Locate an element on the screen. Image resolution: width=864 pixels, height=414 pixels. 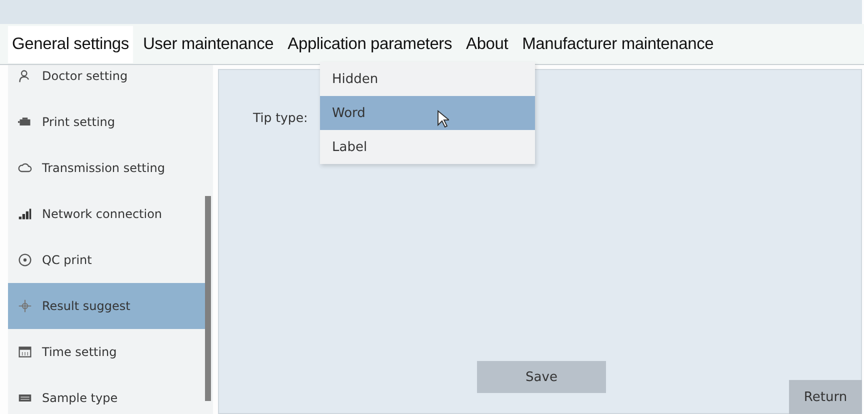
sidebar-item: Sample type is located at coordinates (106, 394).